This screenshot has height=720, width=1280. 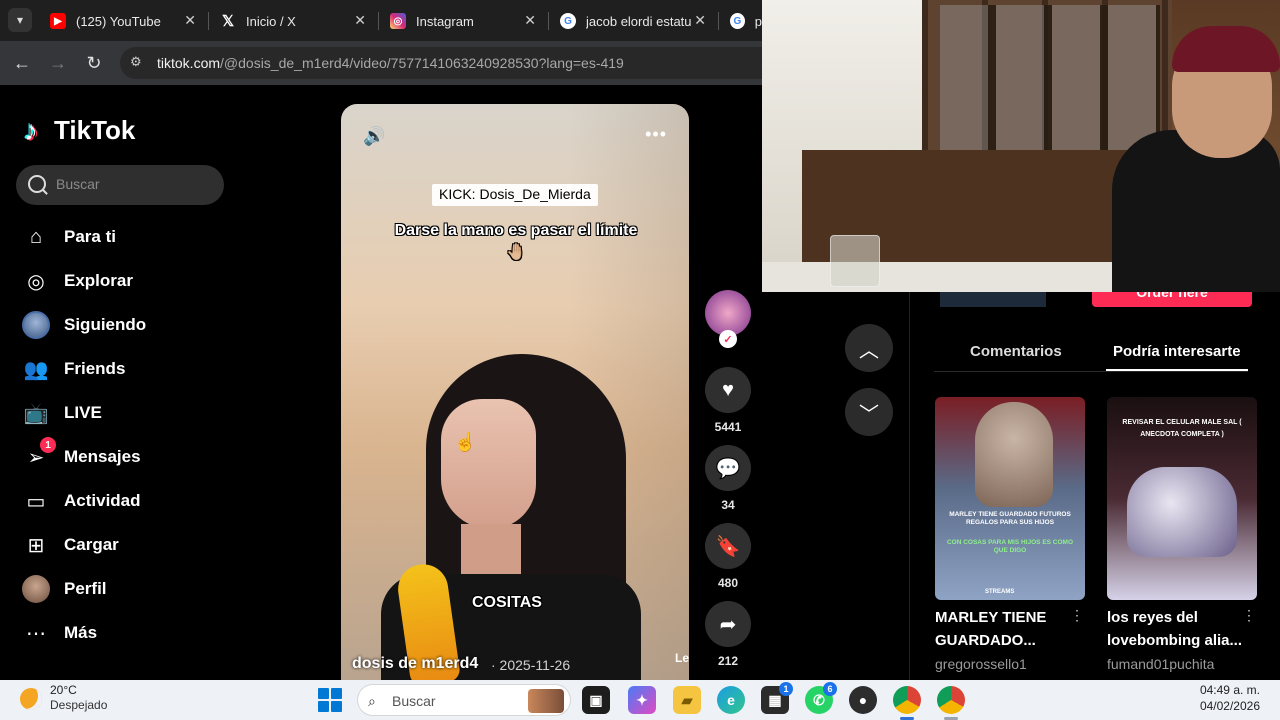 I want to click on taskbar-whatsapp-icon: ✆ 6, so click(x=821, y=698).